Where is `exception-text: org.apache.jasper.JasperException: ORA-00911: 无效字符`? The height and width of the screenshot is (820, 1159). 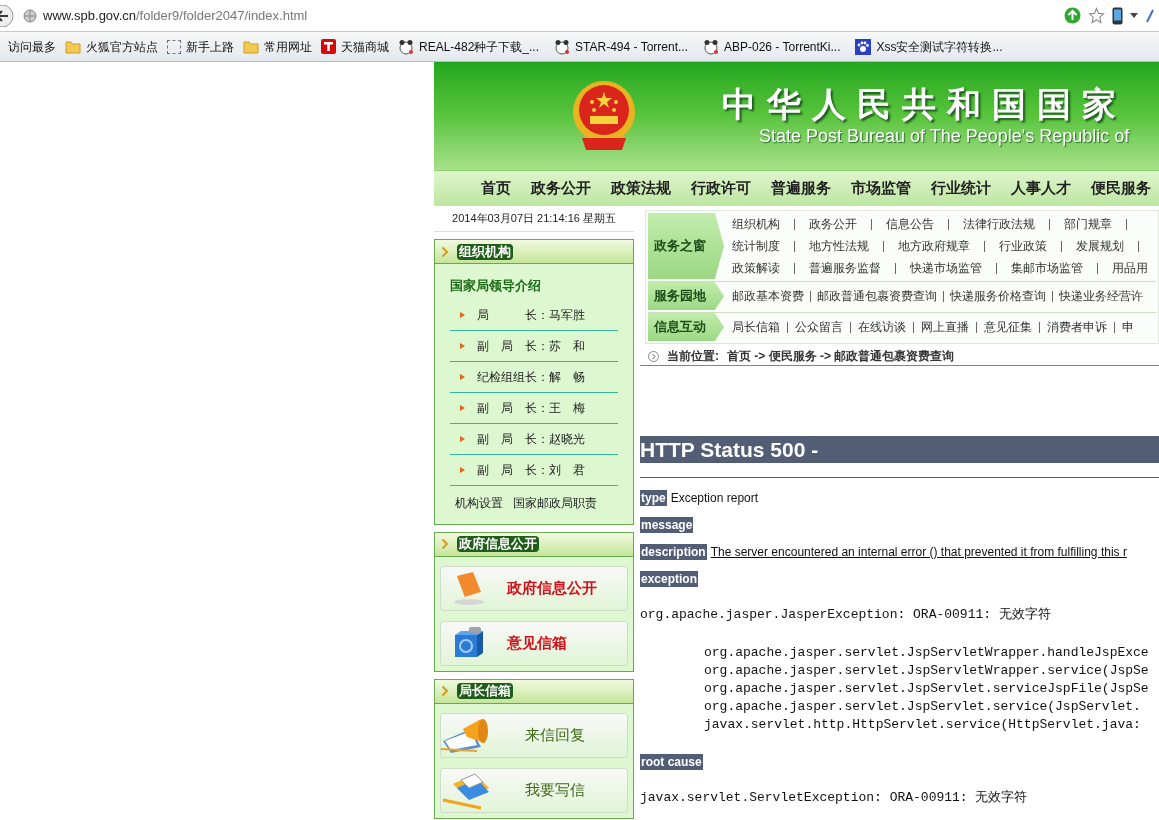
exception-text: org.apache.jasper.JasperException: ORA-00911: 无效字符 is located at coordinates (846, 615).